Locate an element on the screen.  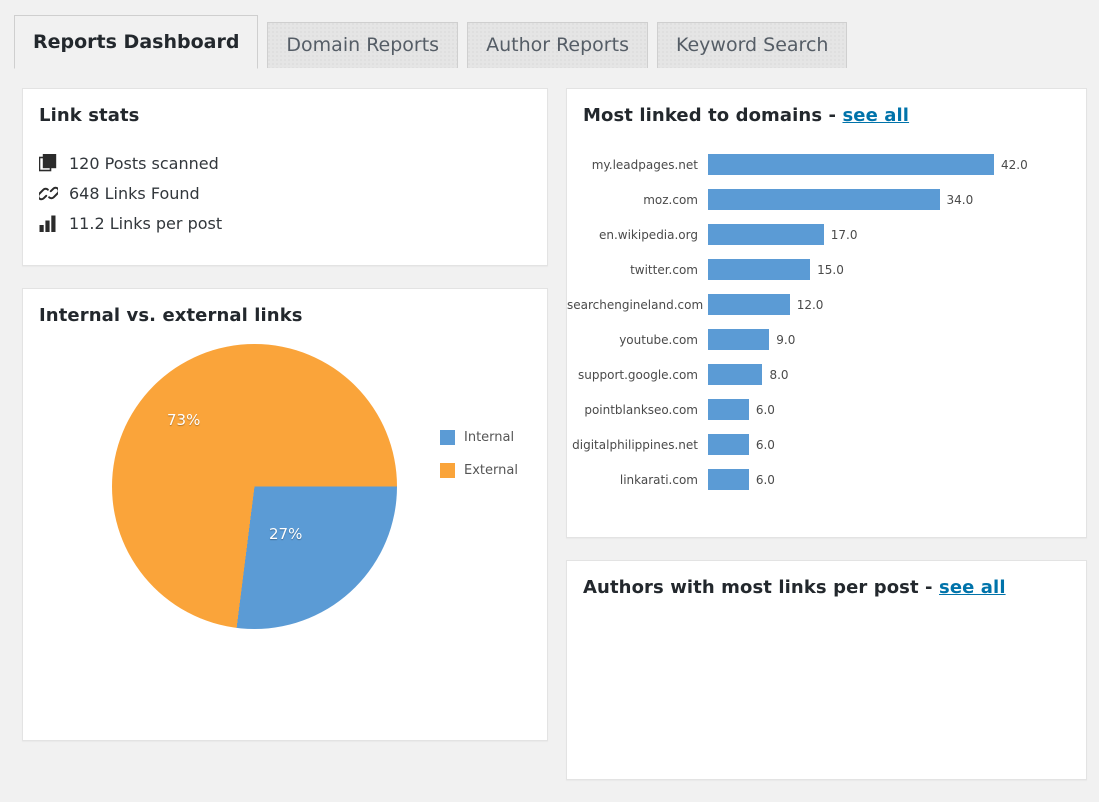
bar-track: 17.0 is located at coordinates (897, 234).